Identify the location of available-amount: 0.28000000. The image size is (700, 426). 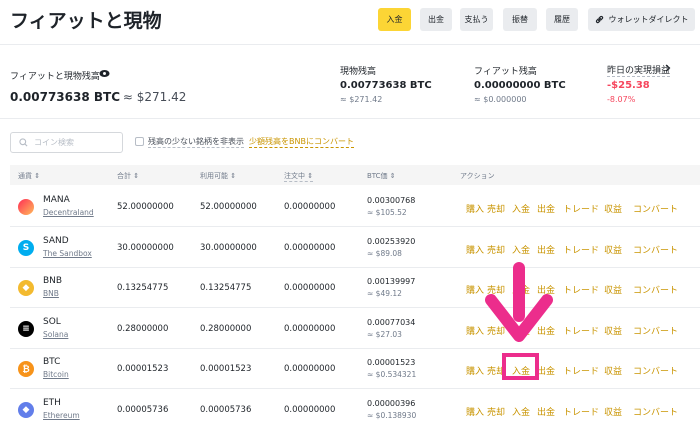
(226, 328).